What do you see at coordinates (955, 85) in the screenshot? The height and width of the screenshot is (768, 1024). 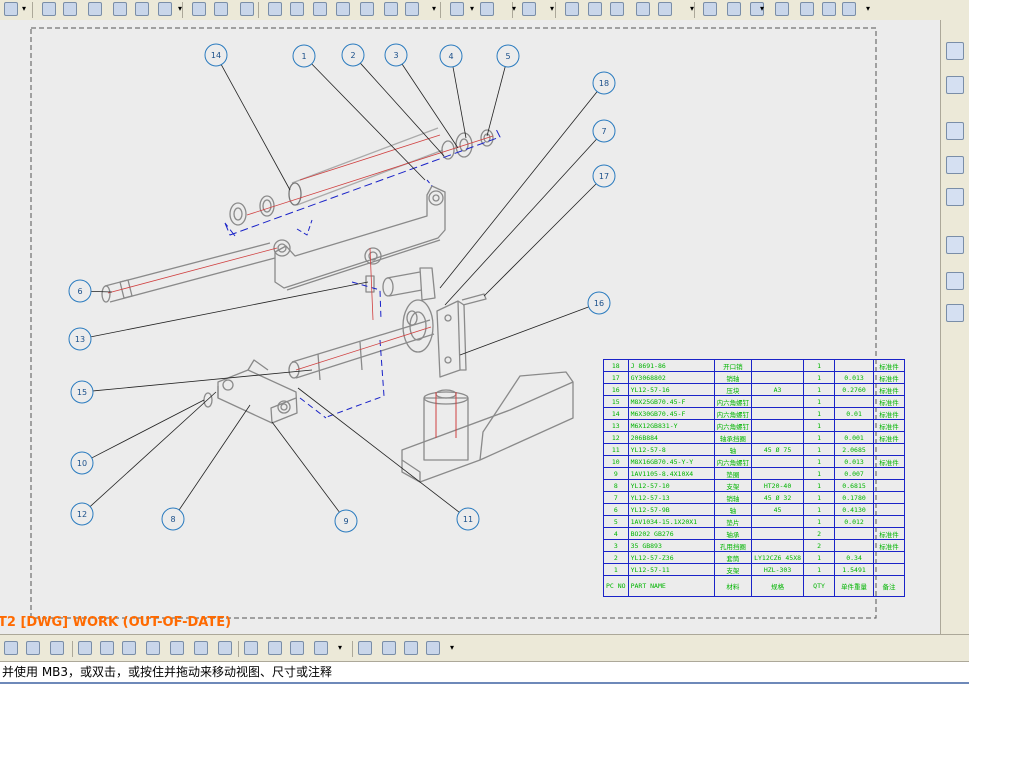 I see `part-navigator-icon` at bounding box center [955, 85].